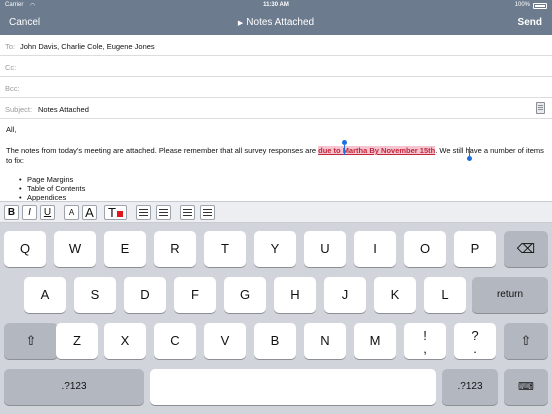 The height and width of the screenshot is (414, 552). What do you see at coordinates (87, 46) in the screenshot?
I see `to-recipients: John Davis, Charlie Cole, Eugene Jones` at bounding box center [87, 46].